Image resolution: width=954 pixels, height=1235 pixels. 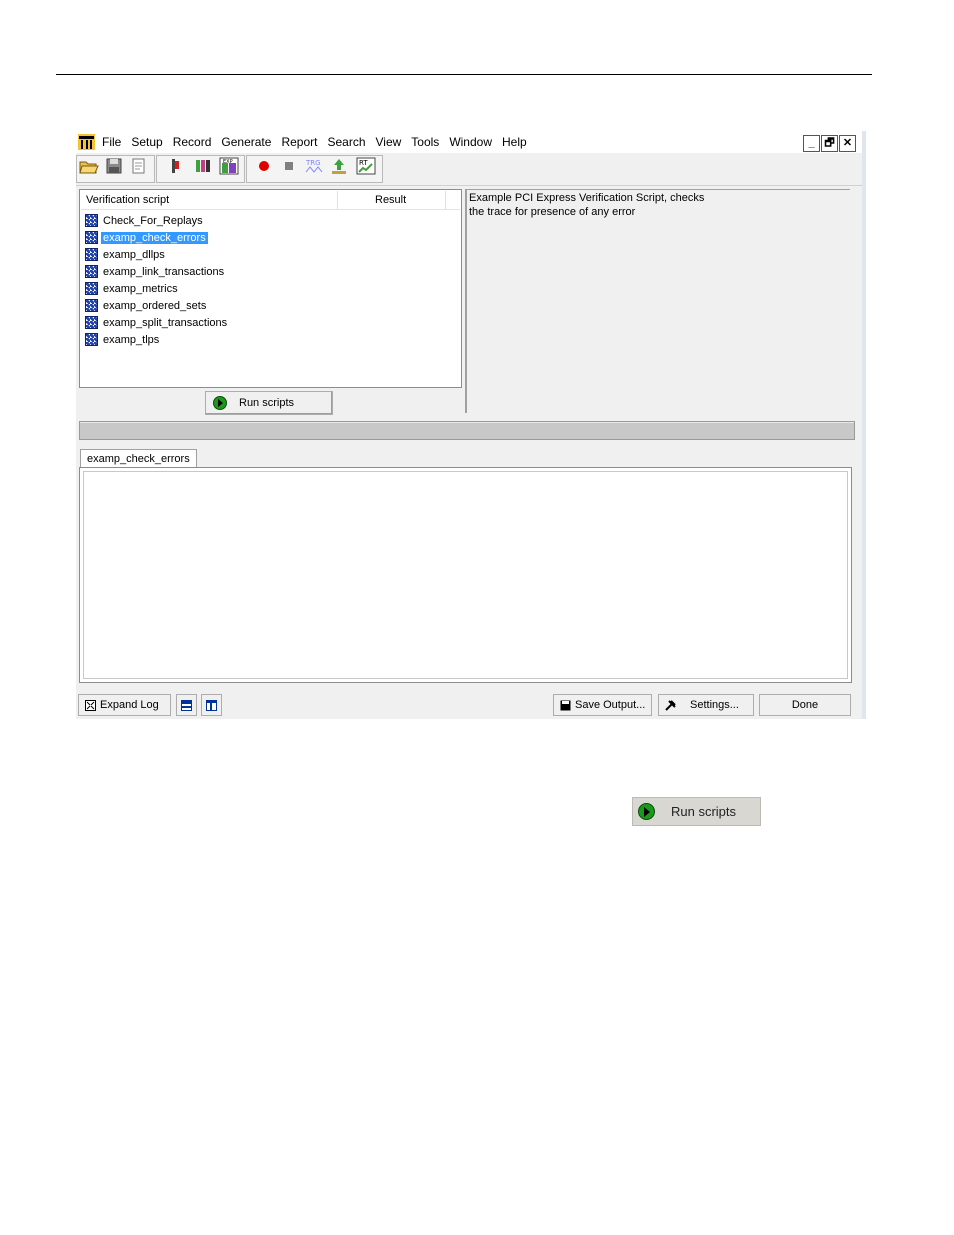 I want to click on script-item-selected: examp_check_errors, so click(x=157, y=237).